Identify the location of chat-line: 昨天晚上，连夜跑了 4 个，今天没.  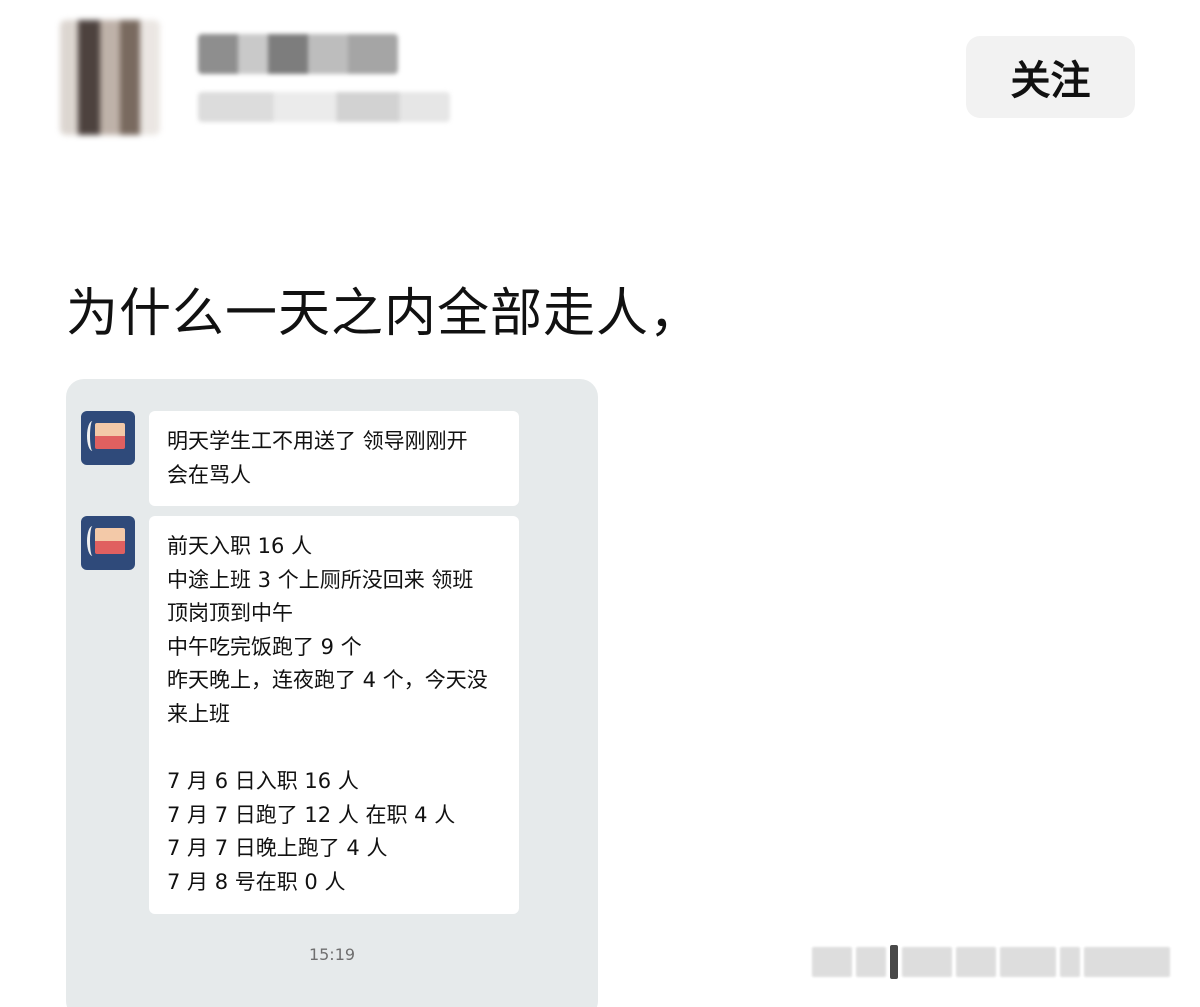
(327, 680).